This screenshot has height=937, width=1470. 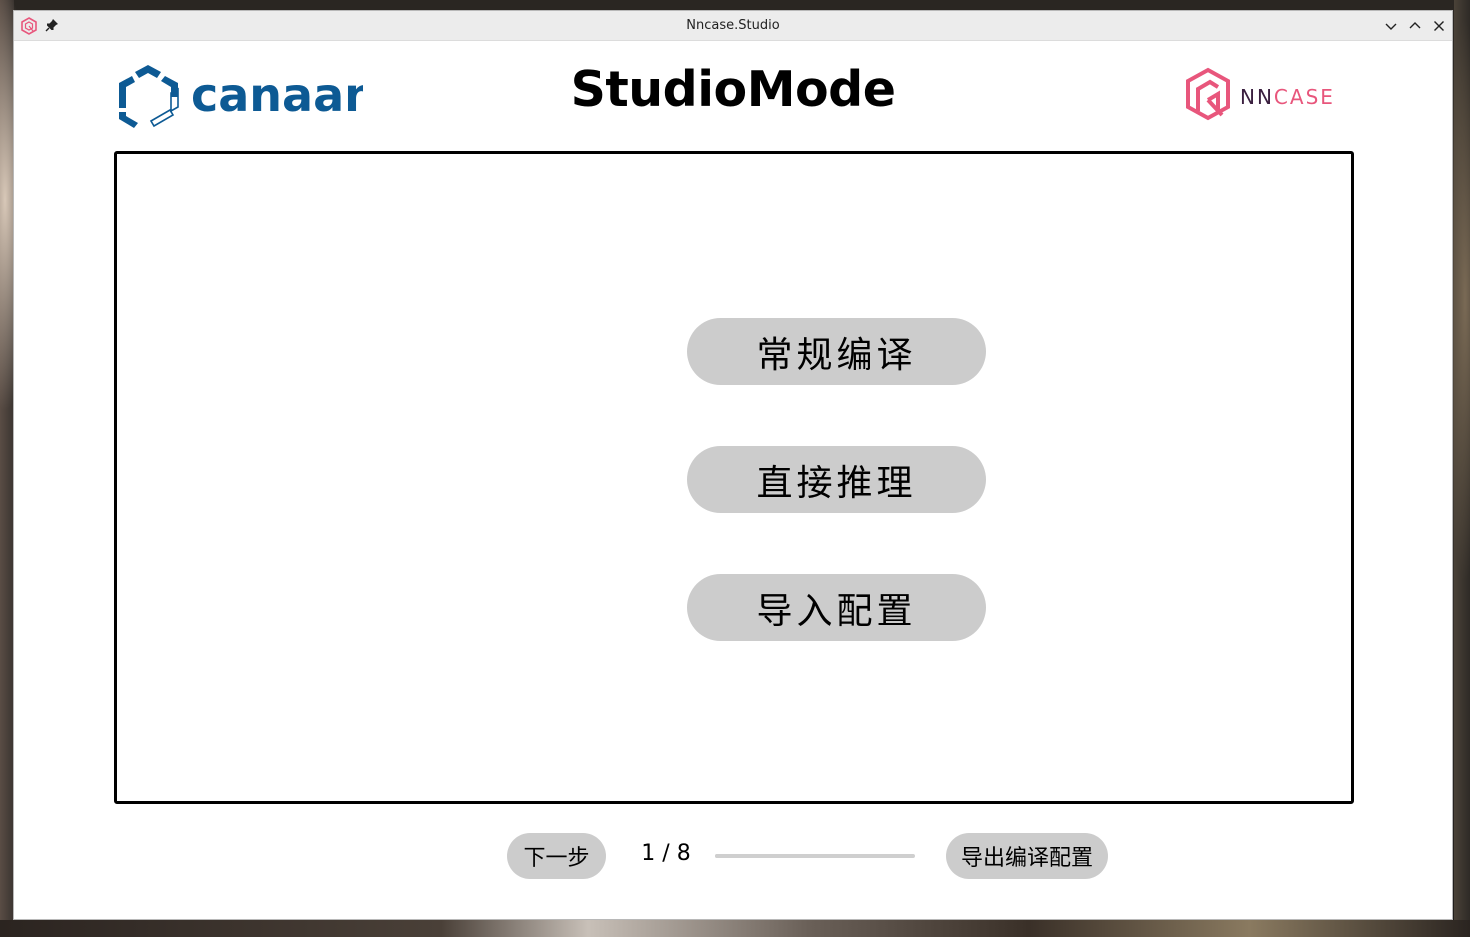 What do you see at coordinates (836, 479) in the screenshot?
I see `direct-inference-button: 直接推理` at bounding box center [836, 479].